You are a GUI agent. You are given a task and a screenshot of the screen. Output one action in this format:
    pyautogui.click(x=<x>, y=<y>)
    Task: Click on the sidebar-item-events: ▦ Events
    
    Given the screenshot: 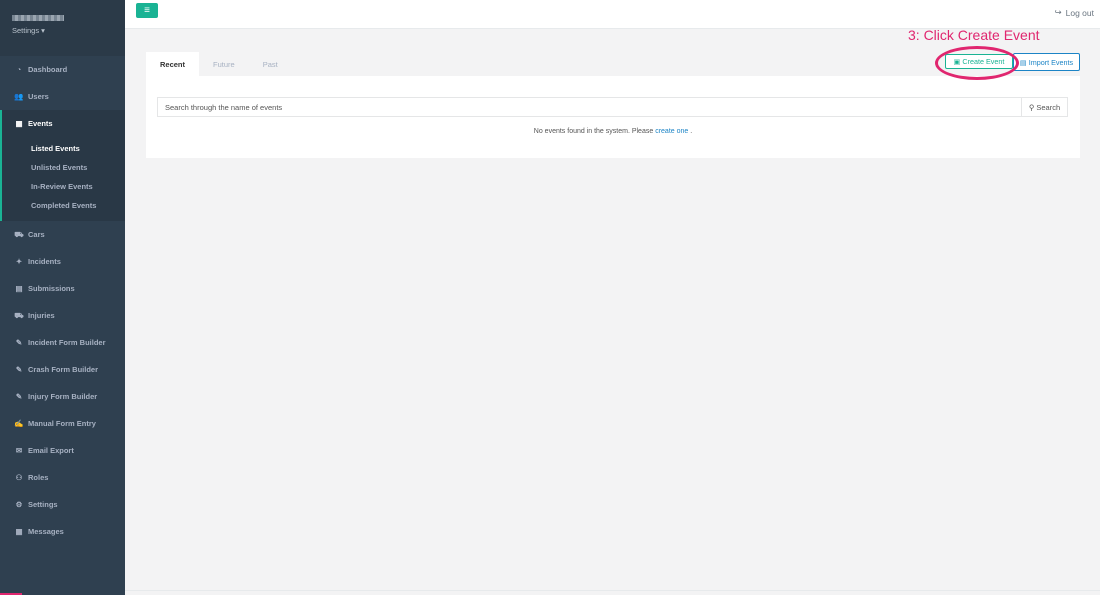 What is the action you would take?
    pyautogui.click(x=62, y=123)
    